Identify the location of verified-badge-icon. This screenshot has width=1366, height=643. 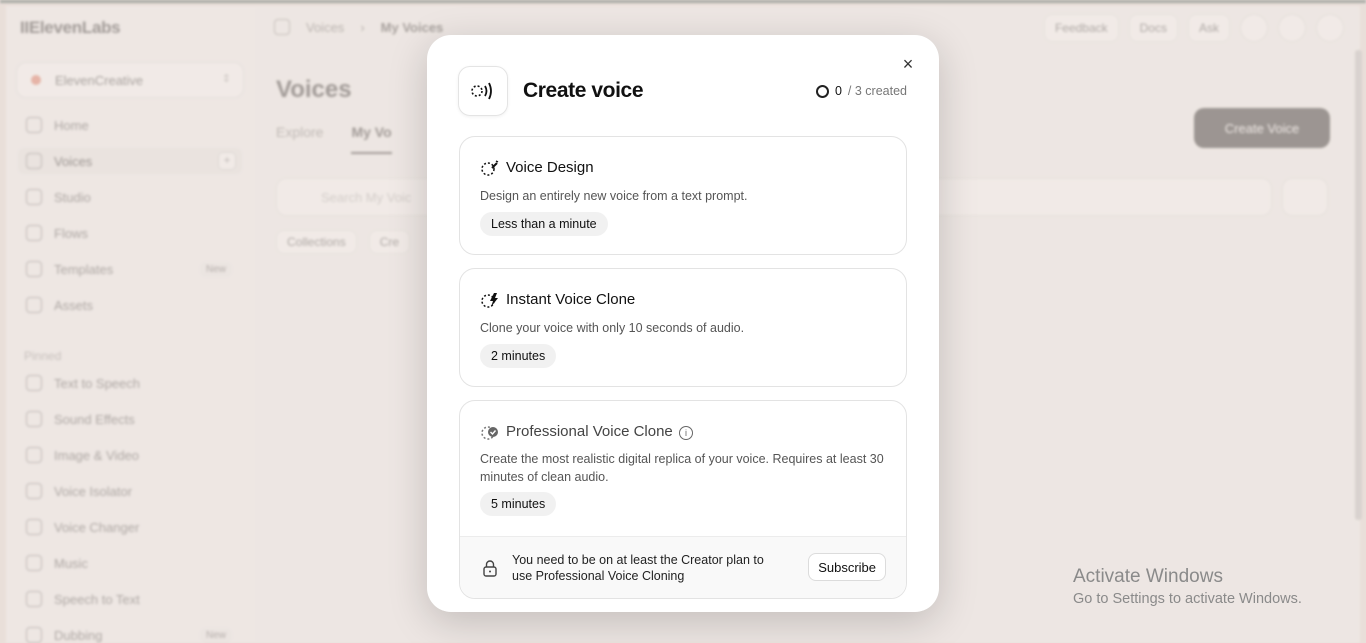
(489, 433).